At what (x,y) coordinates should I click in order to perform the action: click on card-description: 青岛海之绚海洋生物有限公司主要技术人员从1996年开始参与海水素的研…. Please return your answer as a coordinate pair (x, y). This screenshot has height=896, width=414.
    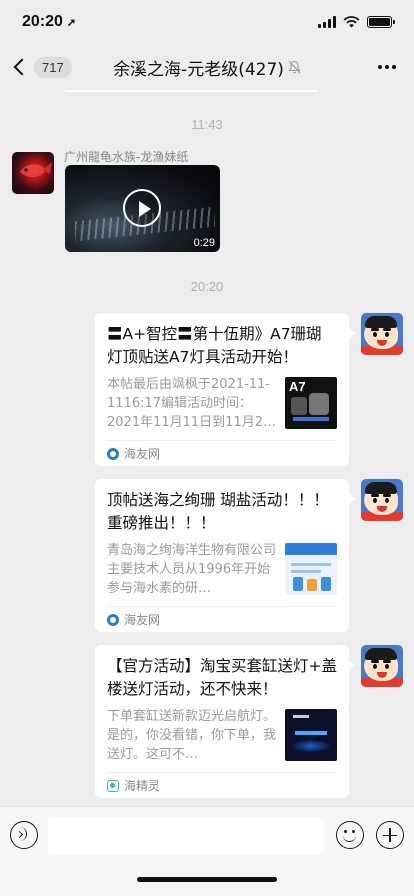
    Looking at the image, I should click on (192, 569).